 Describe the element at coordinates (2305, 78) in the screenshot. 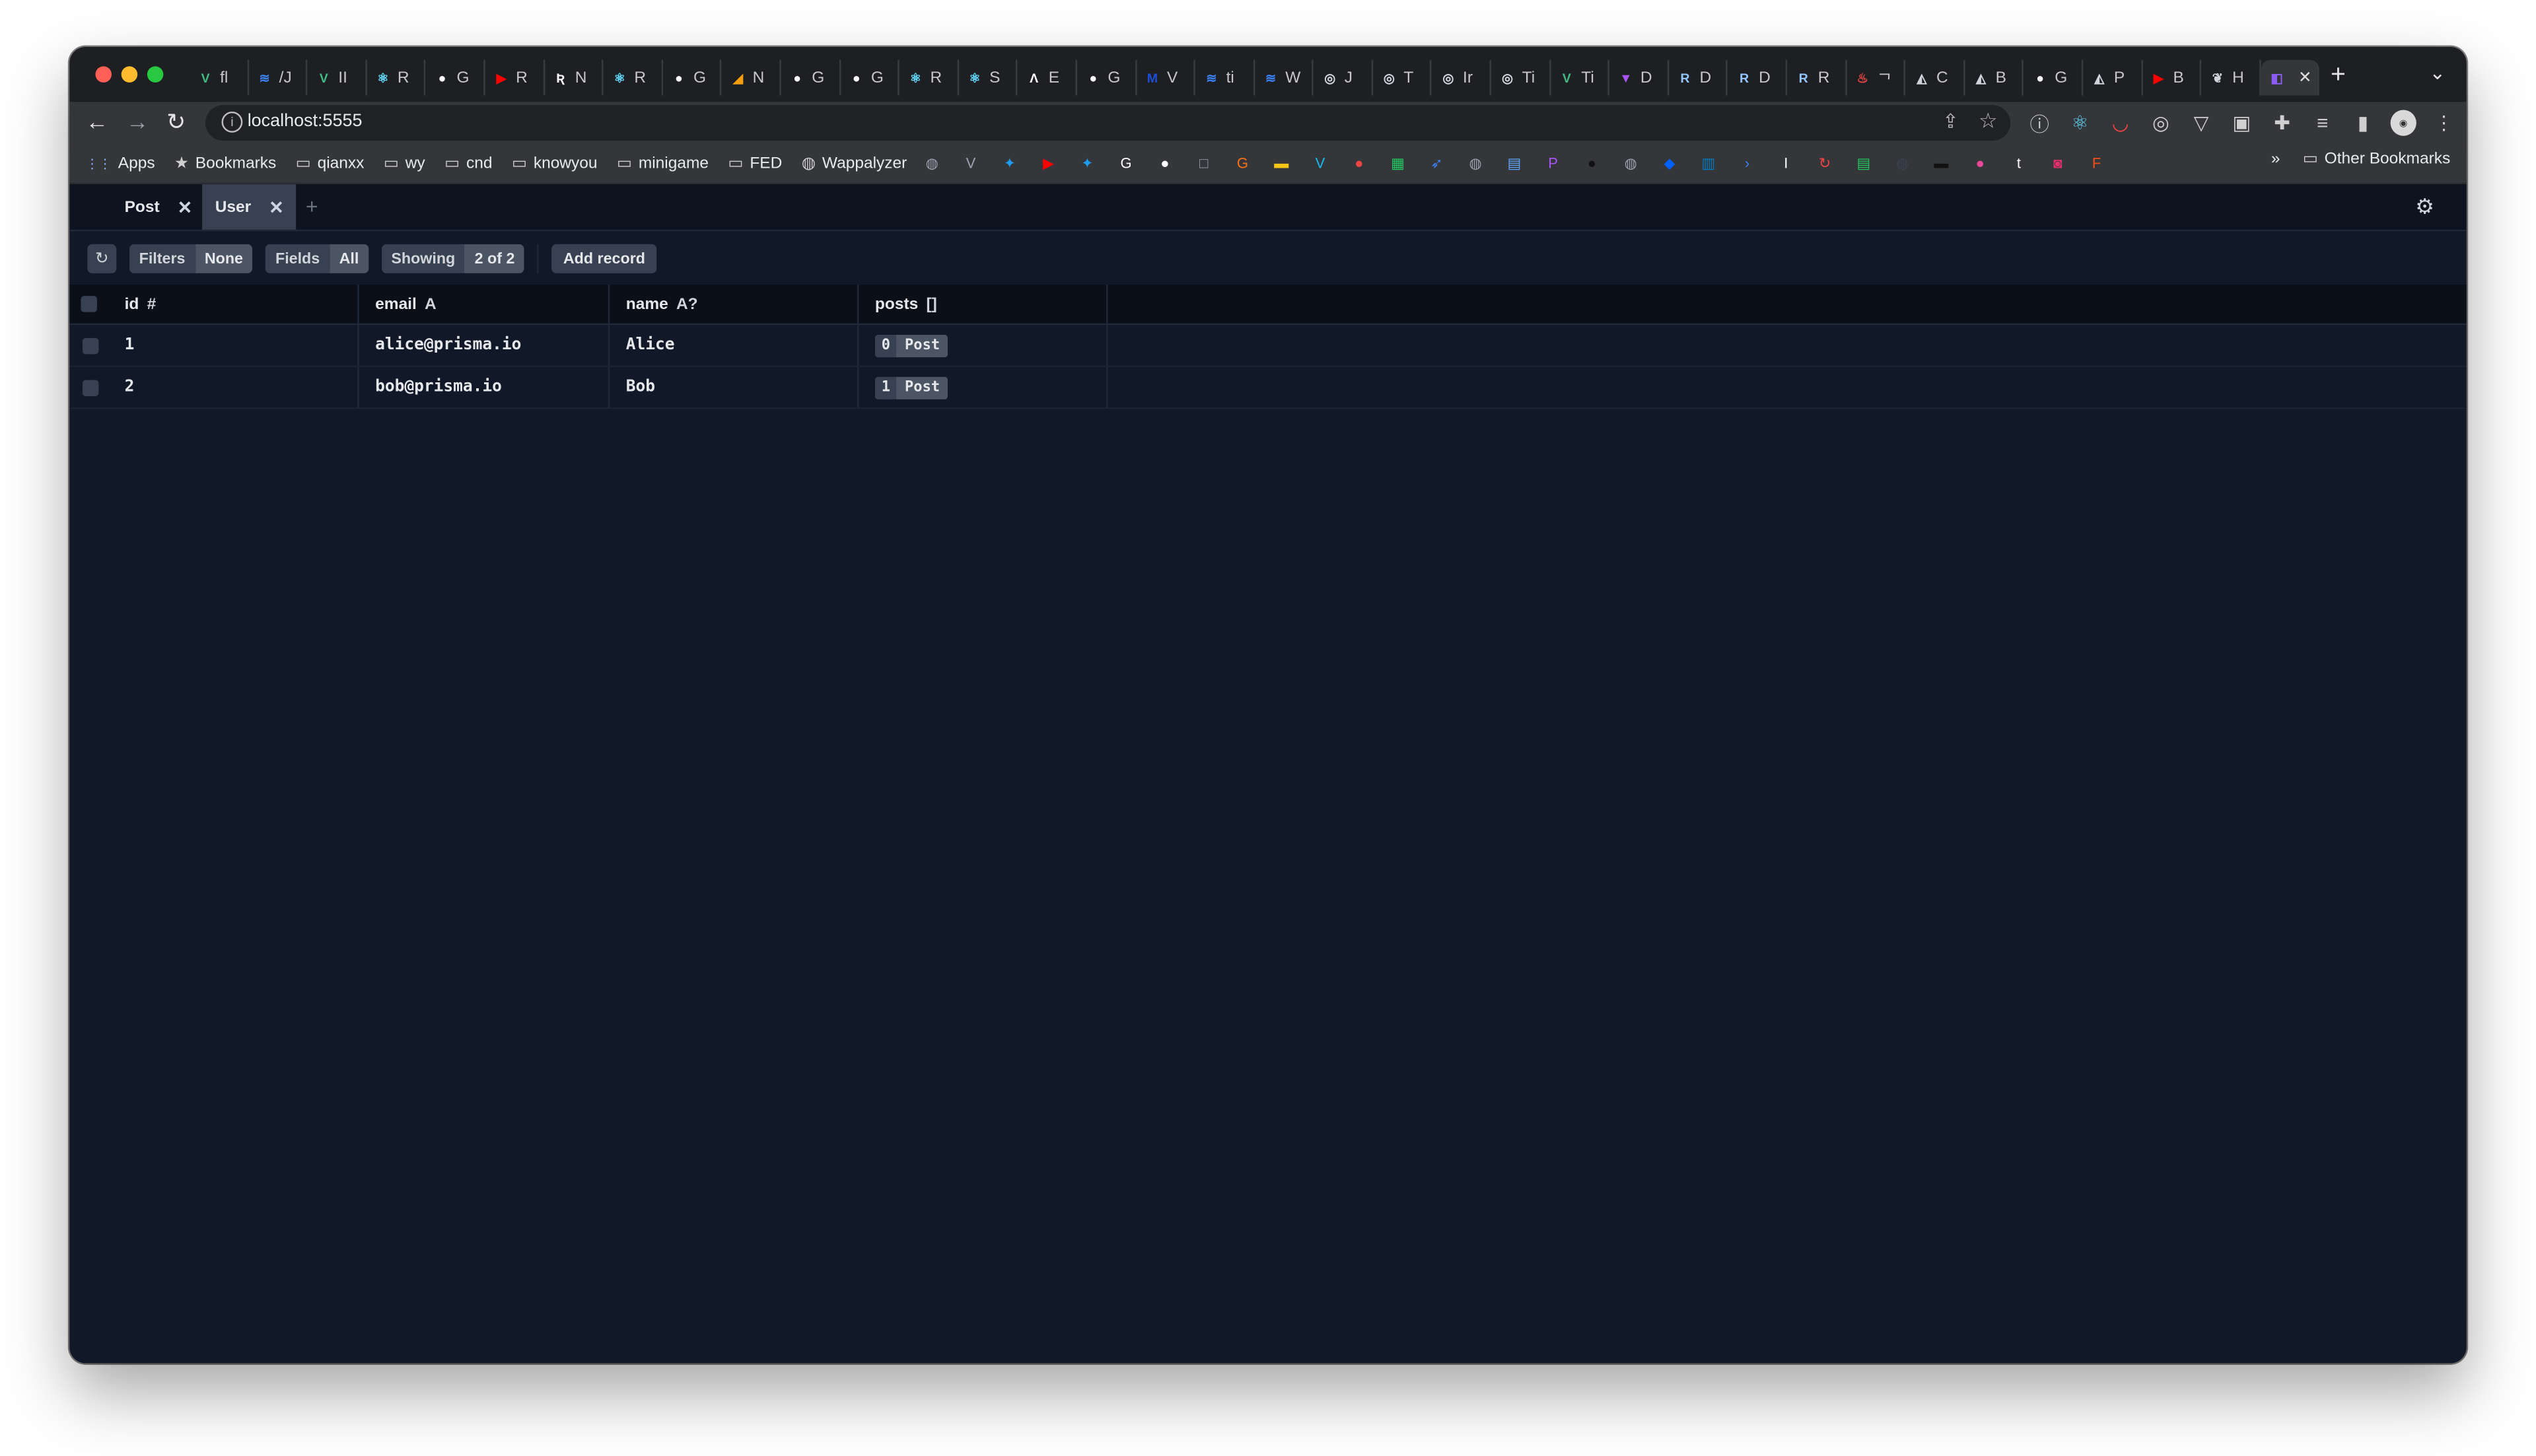

I see `close-tab-icon: ✕` at that location.